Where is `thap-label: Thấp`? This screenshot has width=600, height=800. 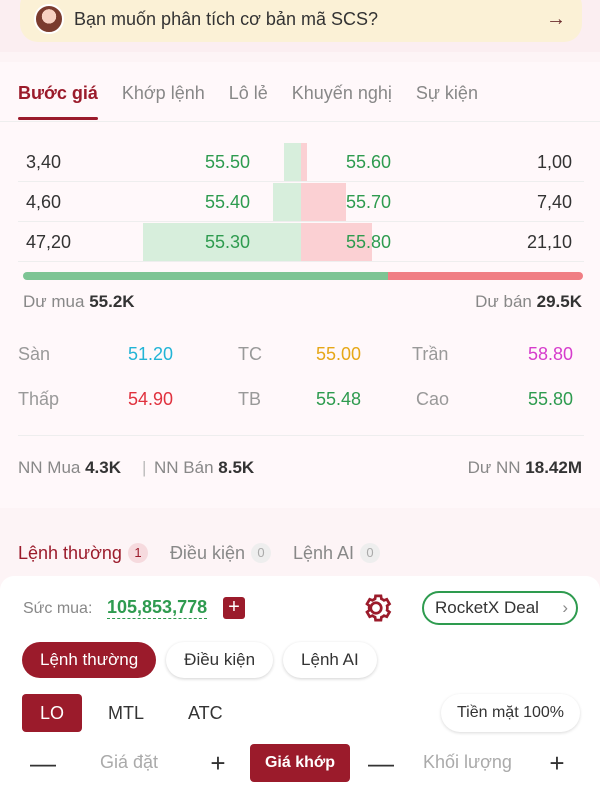 thap-label: Thấp is located at coordinates (39, 399).